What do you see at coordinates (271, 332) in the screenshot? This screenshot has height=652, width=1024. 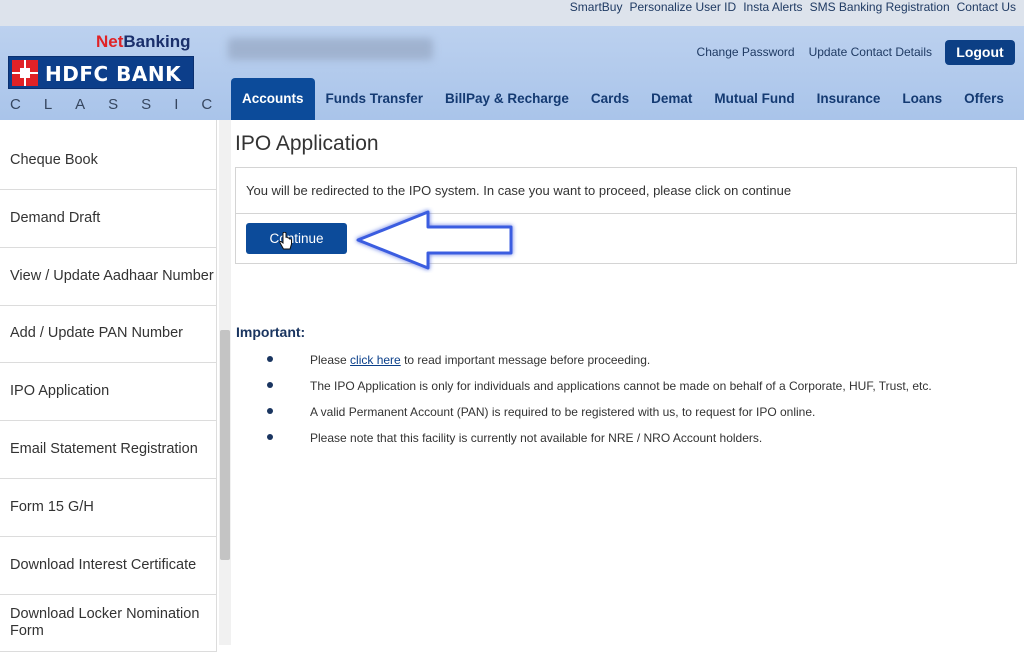 I see `important-heading: Important:` at bounding box center [271, 332].